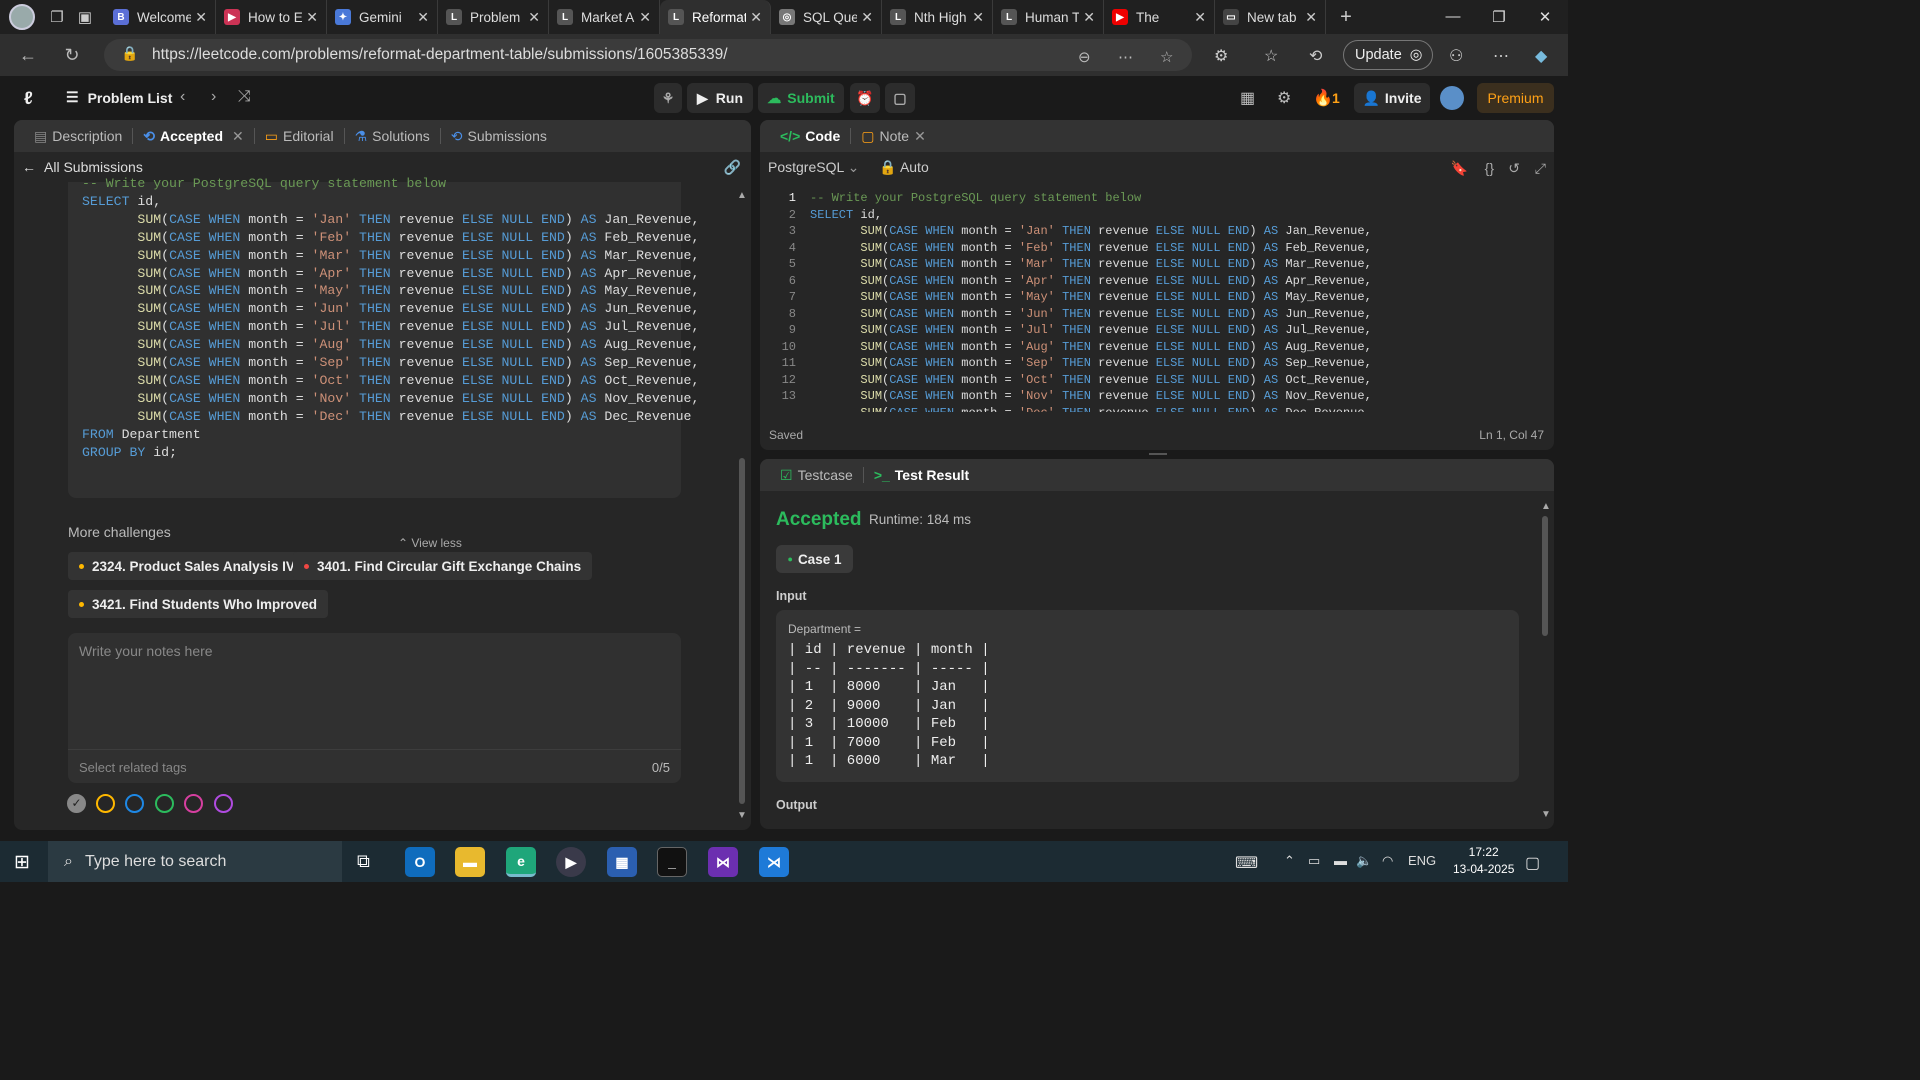 The image size is (1920, 1080). Describe the element at coordinates (223, 803) in the screenshot. I see `color-purple-option` at that location.